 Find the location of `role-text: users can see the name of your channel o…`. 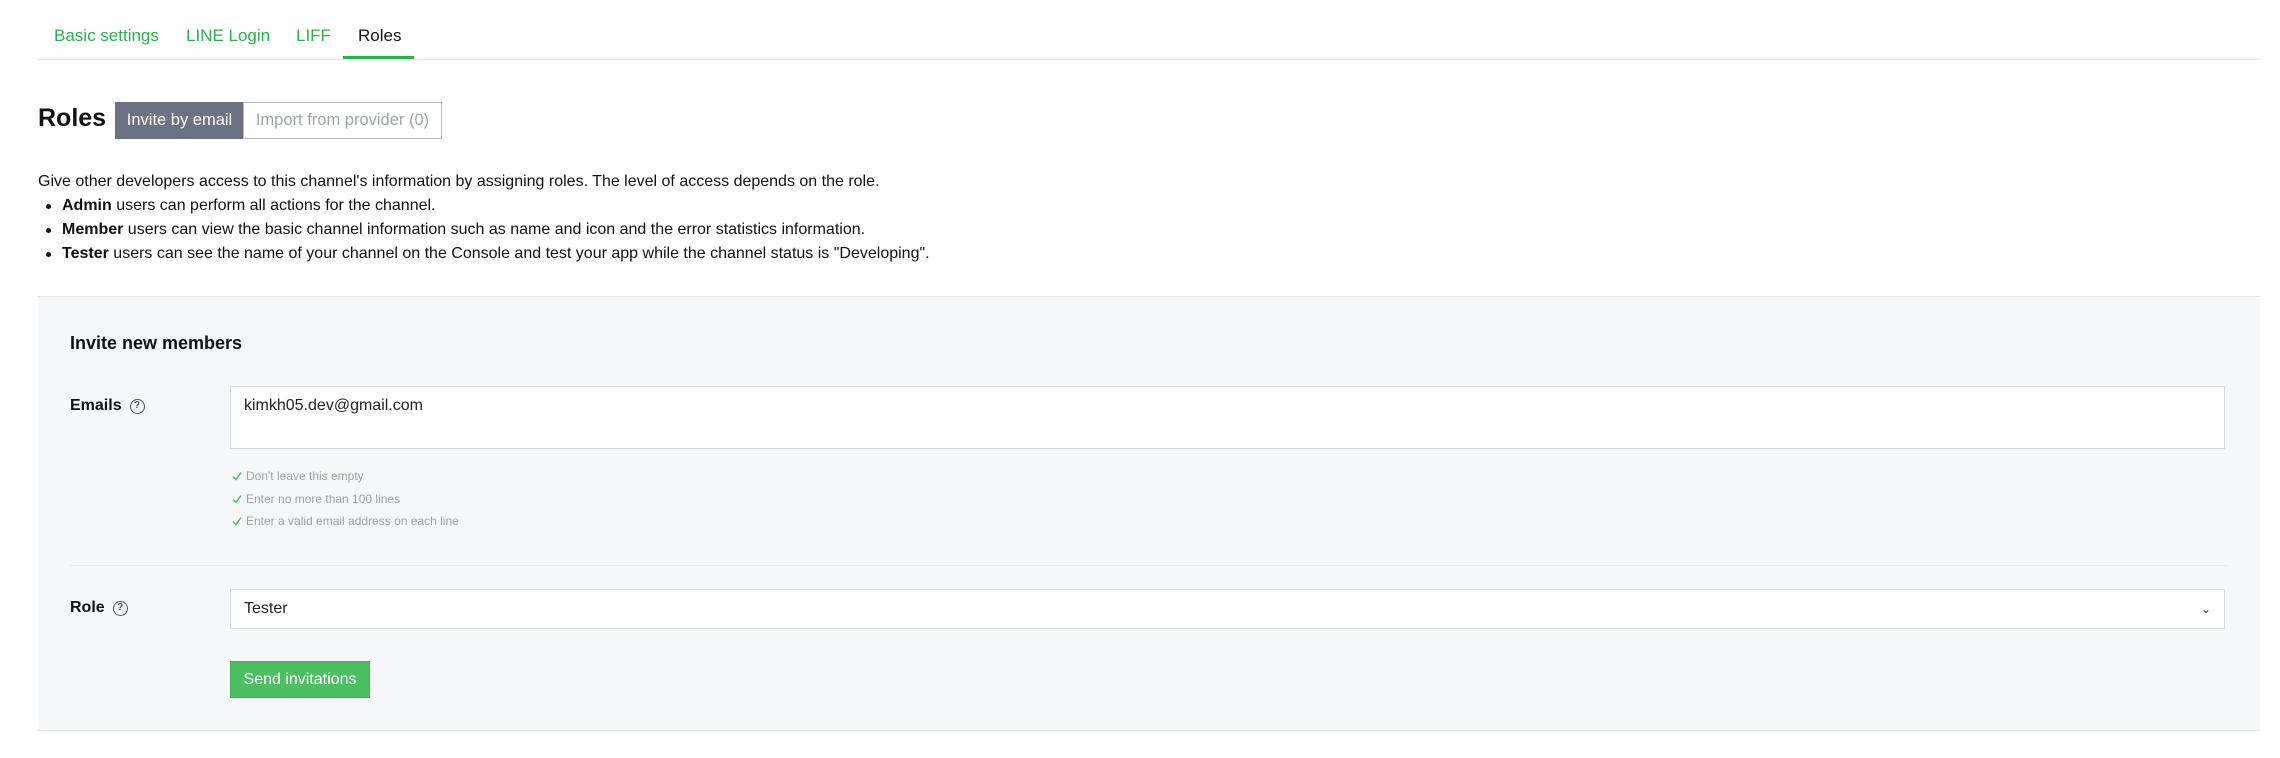

role-text: users can see the name of your channel o… is located at coordinates (519, 253).